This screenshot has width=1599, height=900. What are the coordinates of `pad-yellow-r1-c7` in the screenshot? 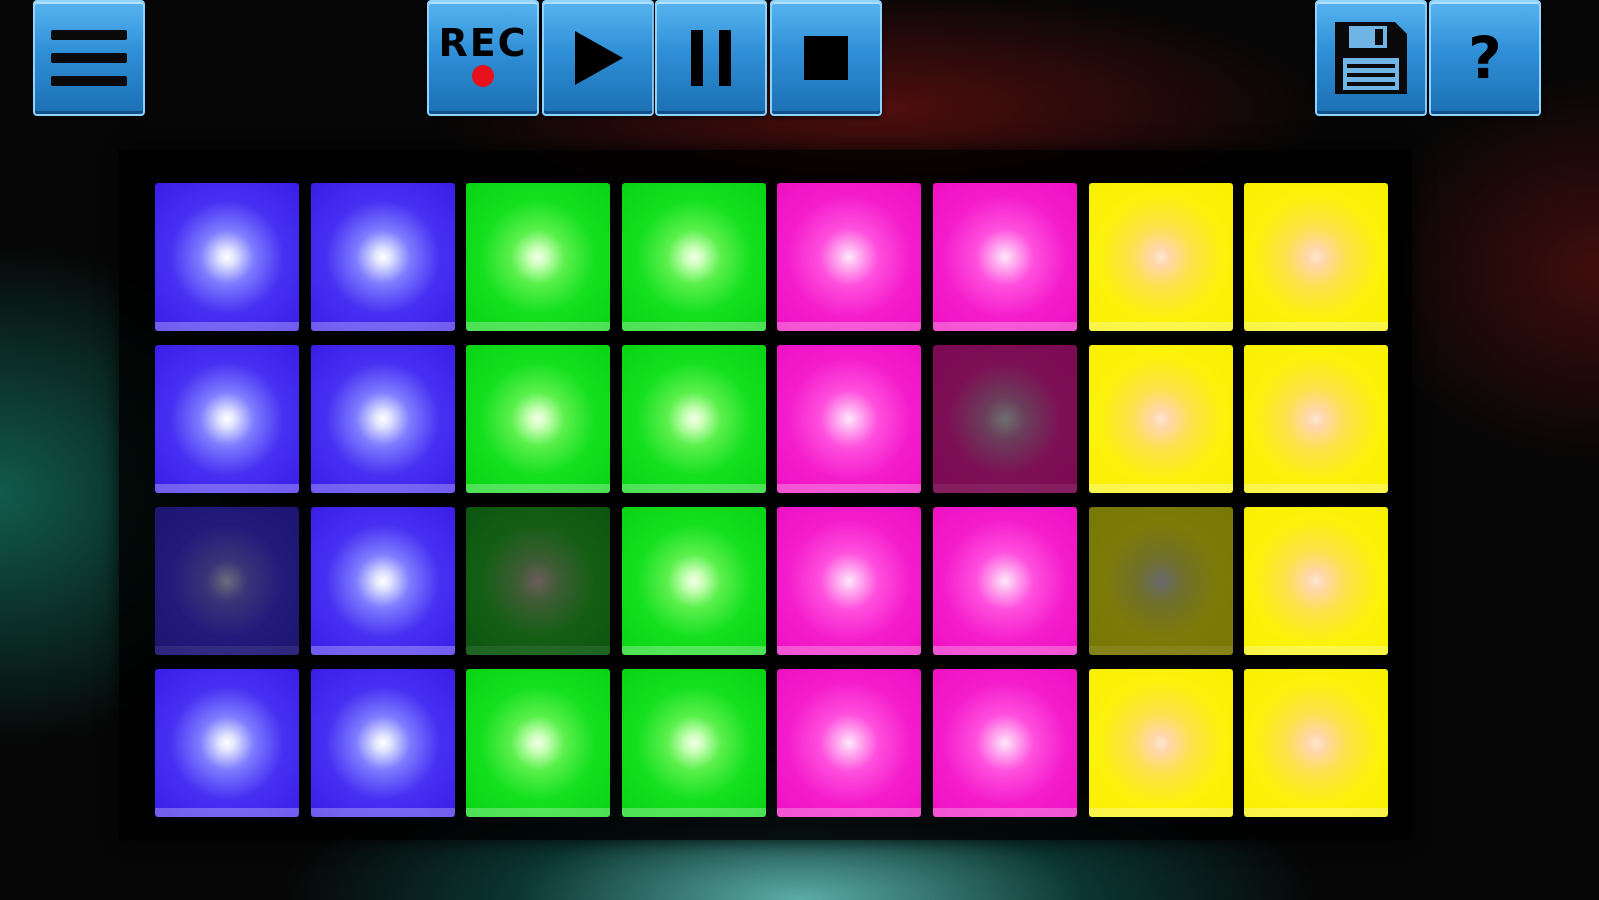 It's located at (1160, 257).